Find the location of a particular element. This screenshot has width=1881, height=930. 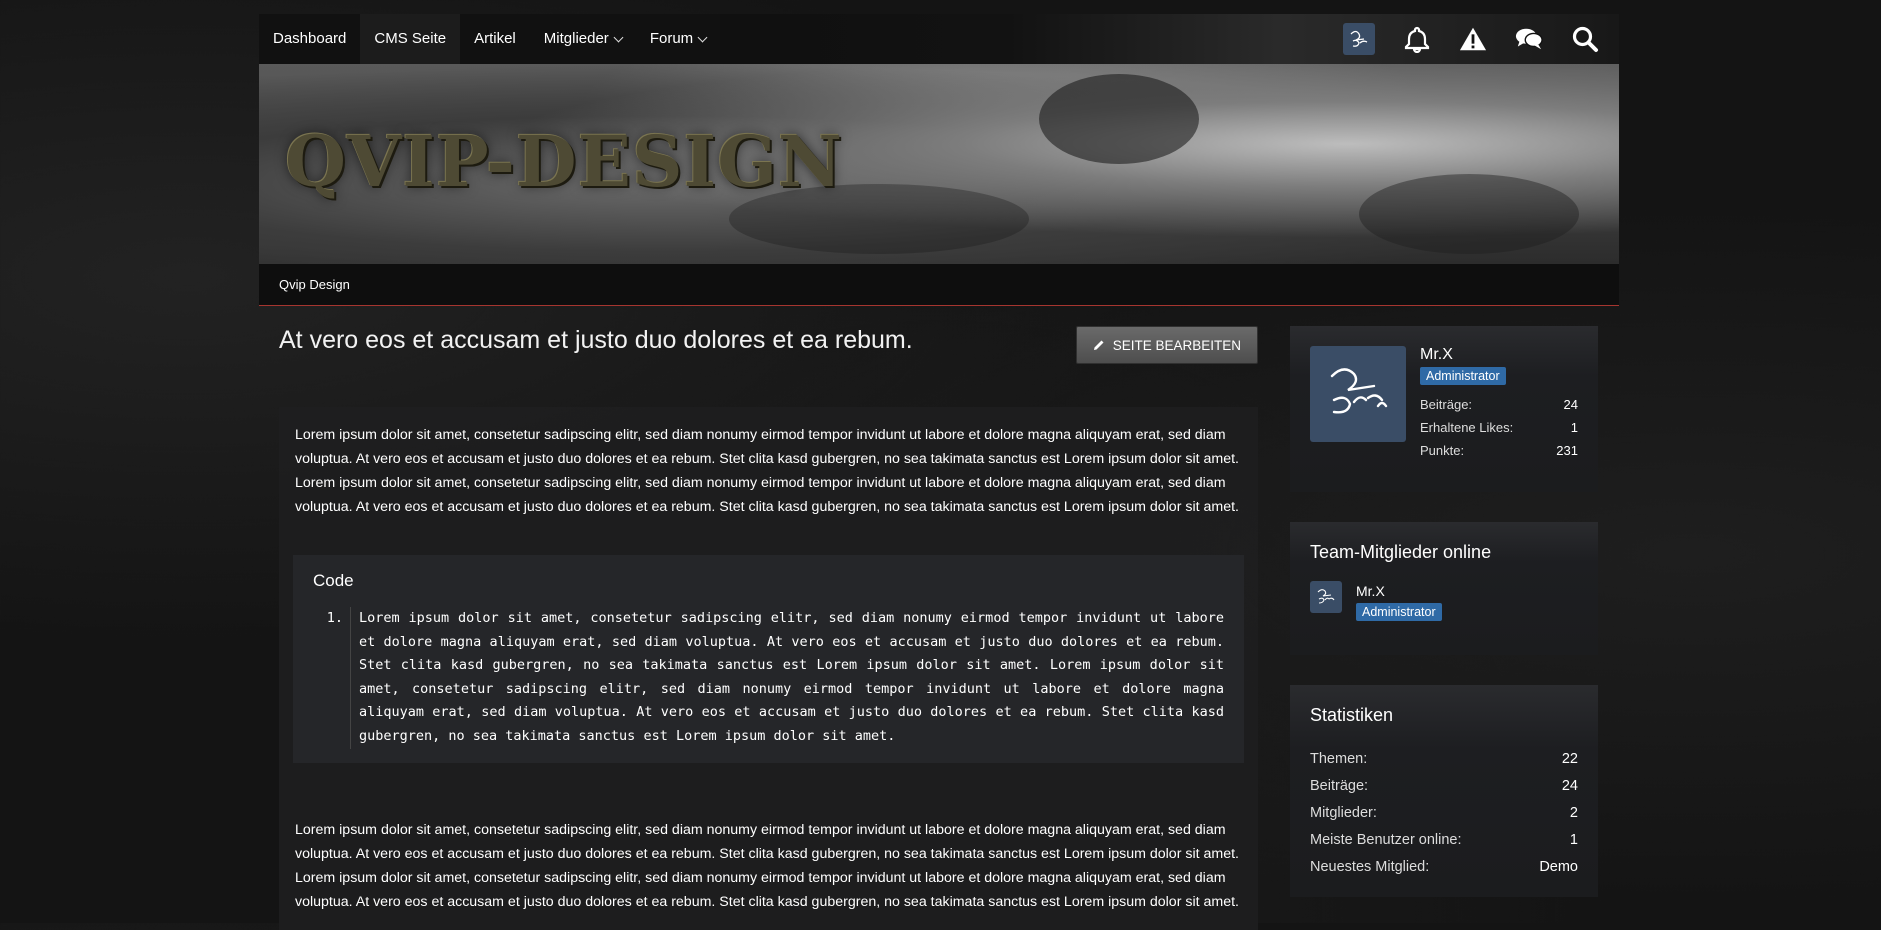

breadcrumb-current: Qvip Design is located at coordinates (314, 284).